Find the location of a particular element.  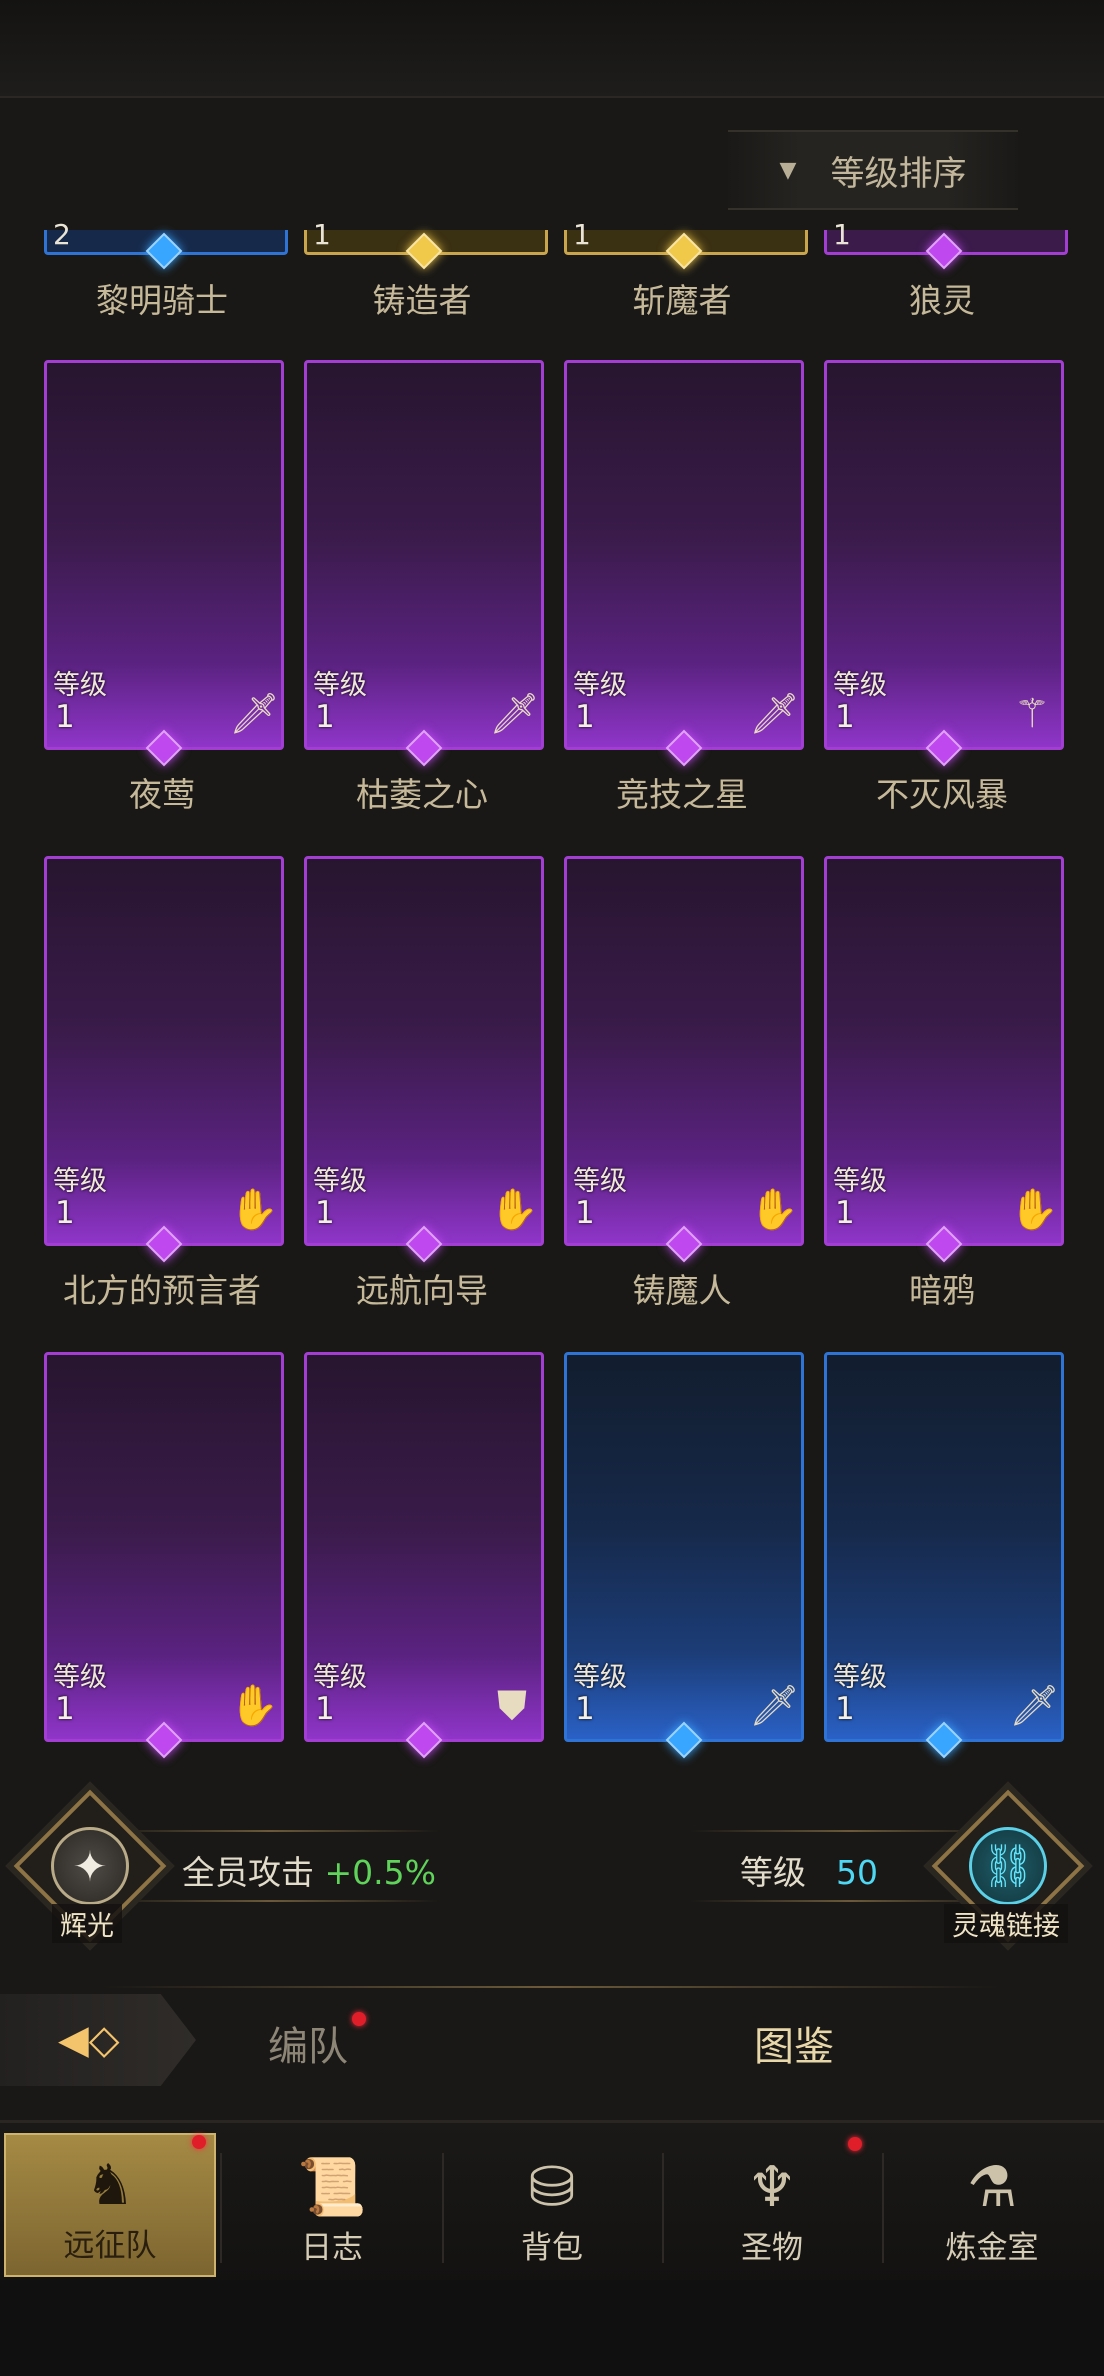

sub-tabs: ◀◇ 编队 图鉴 is located at coordinates (552, 2043).